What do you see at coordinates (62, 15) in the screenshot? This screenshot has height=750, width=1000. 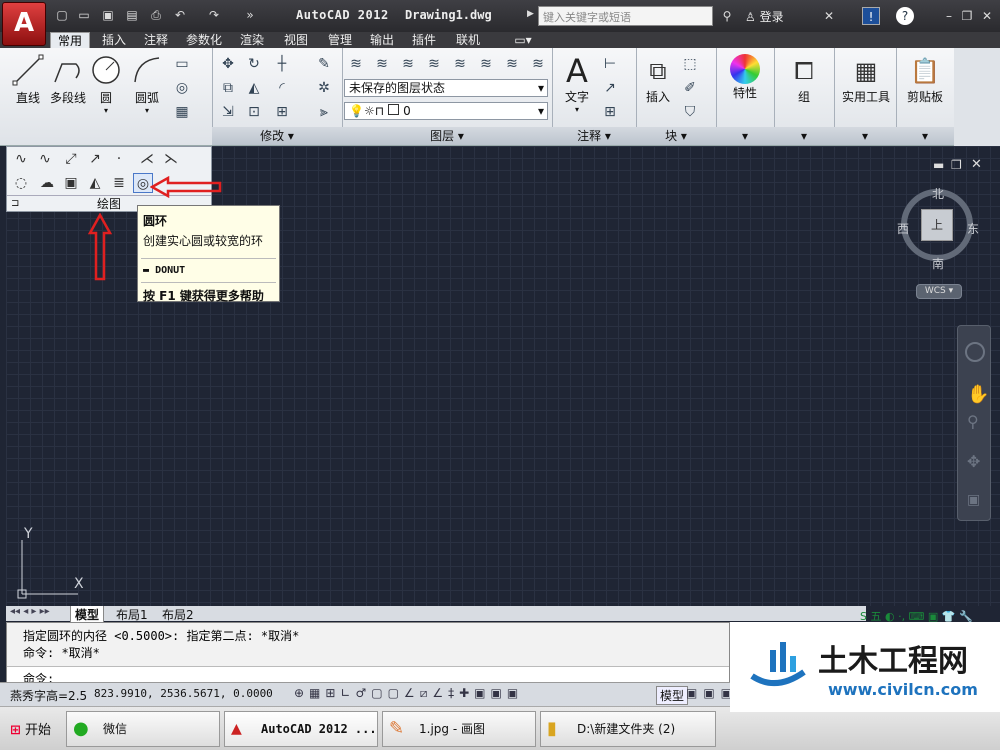 I see `new-icon: ▢` at bounding box center [62, 15].